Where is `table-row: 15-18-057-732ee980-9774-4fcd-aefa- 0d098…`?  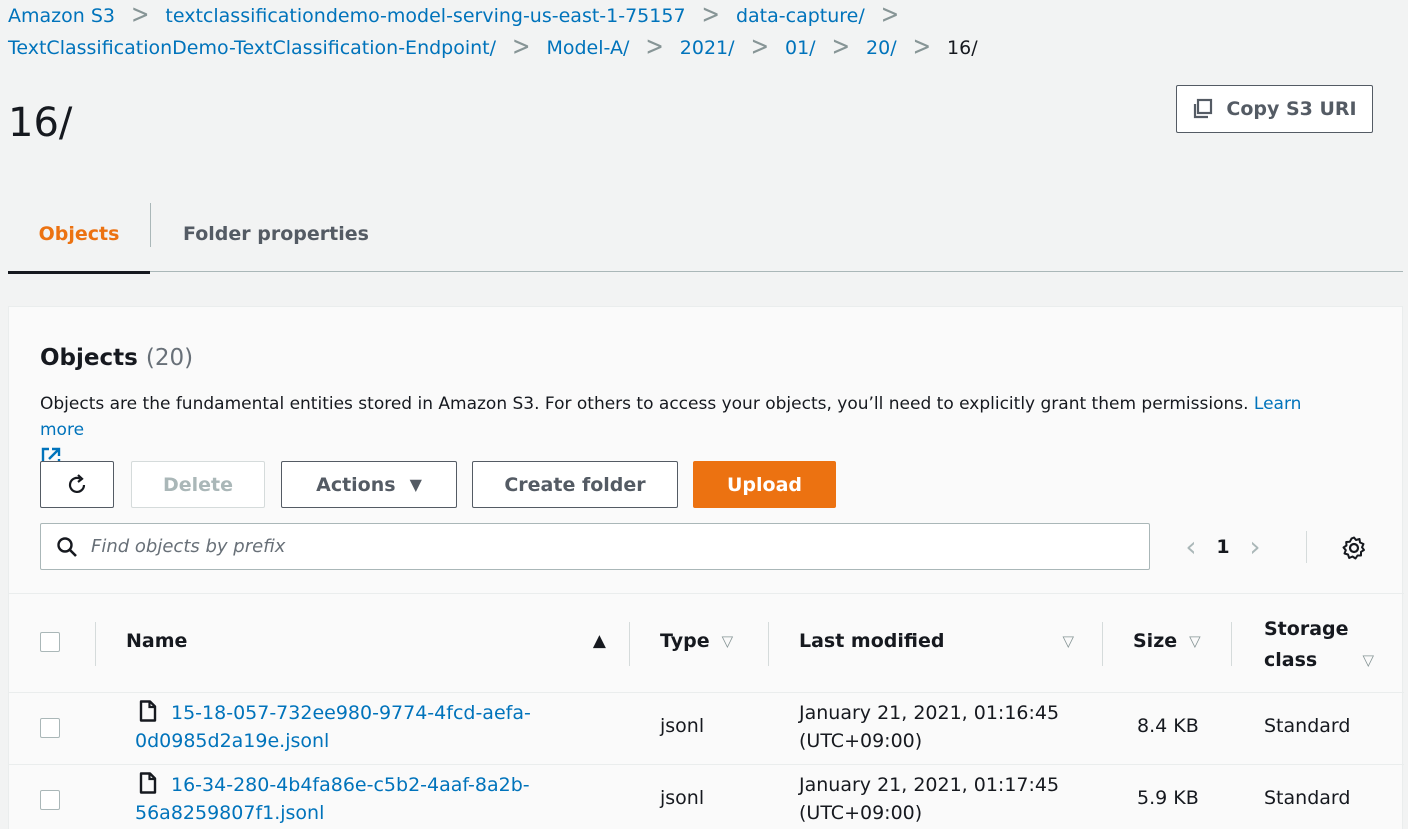
table-row: 15-18-057-732ee980-9774-4fcd-aefa- 0d098… is located at coordinates (706, 729).